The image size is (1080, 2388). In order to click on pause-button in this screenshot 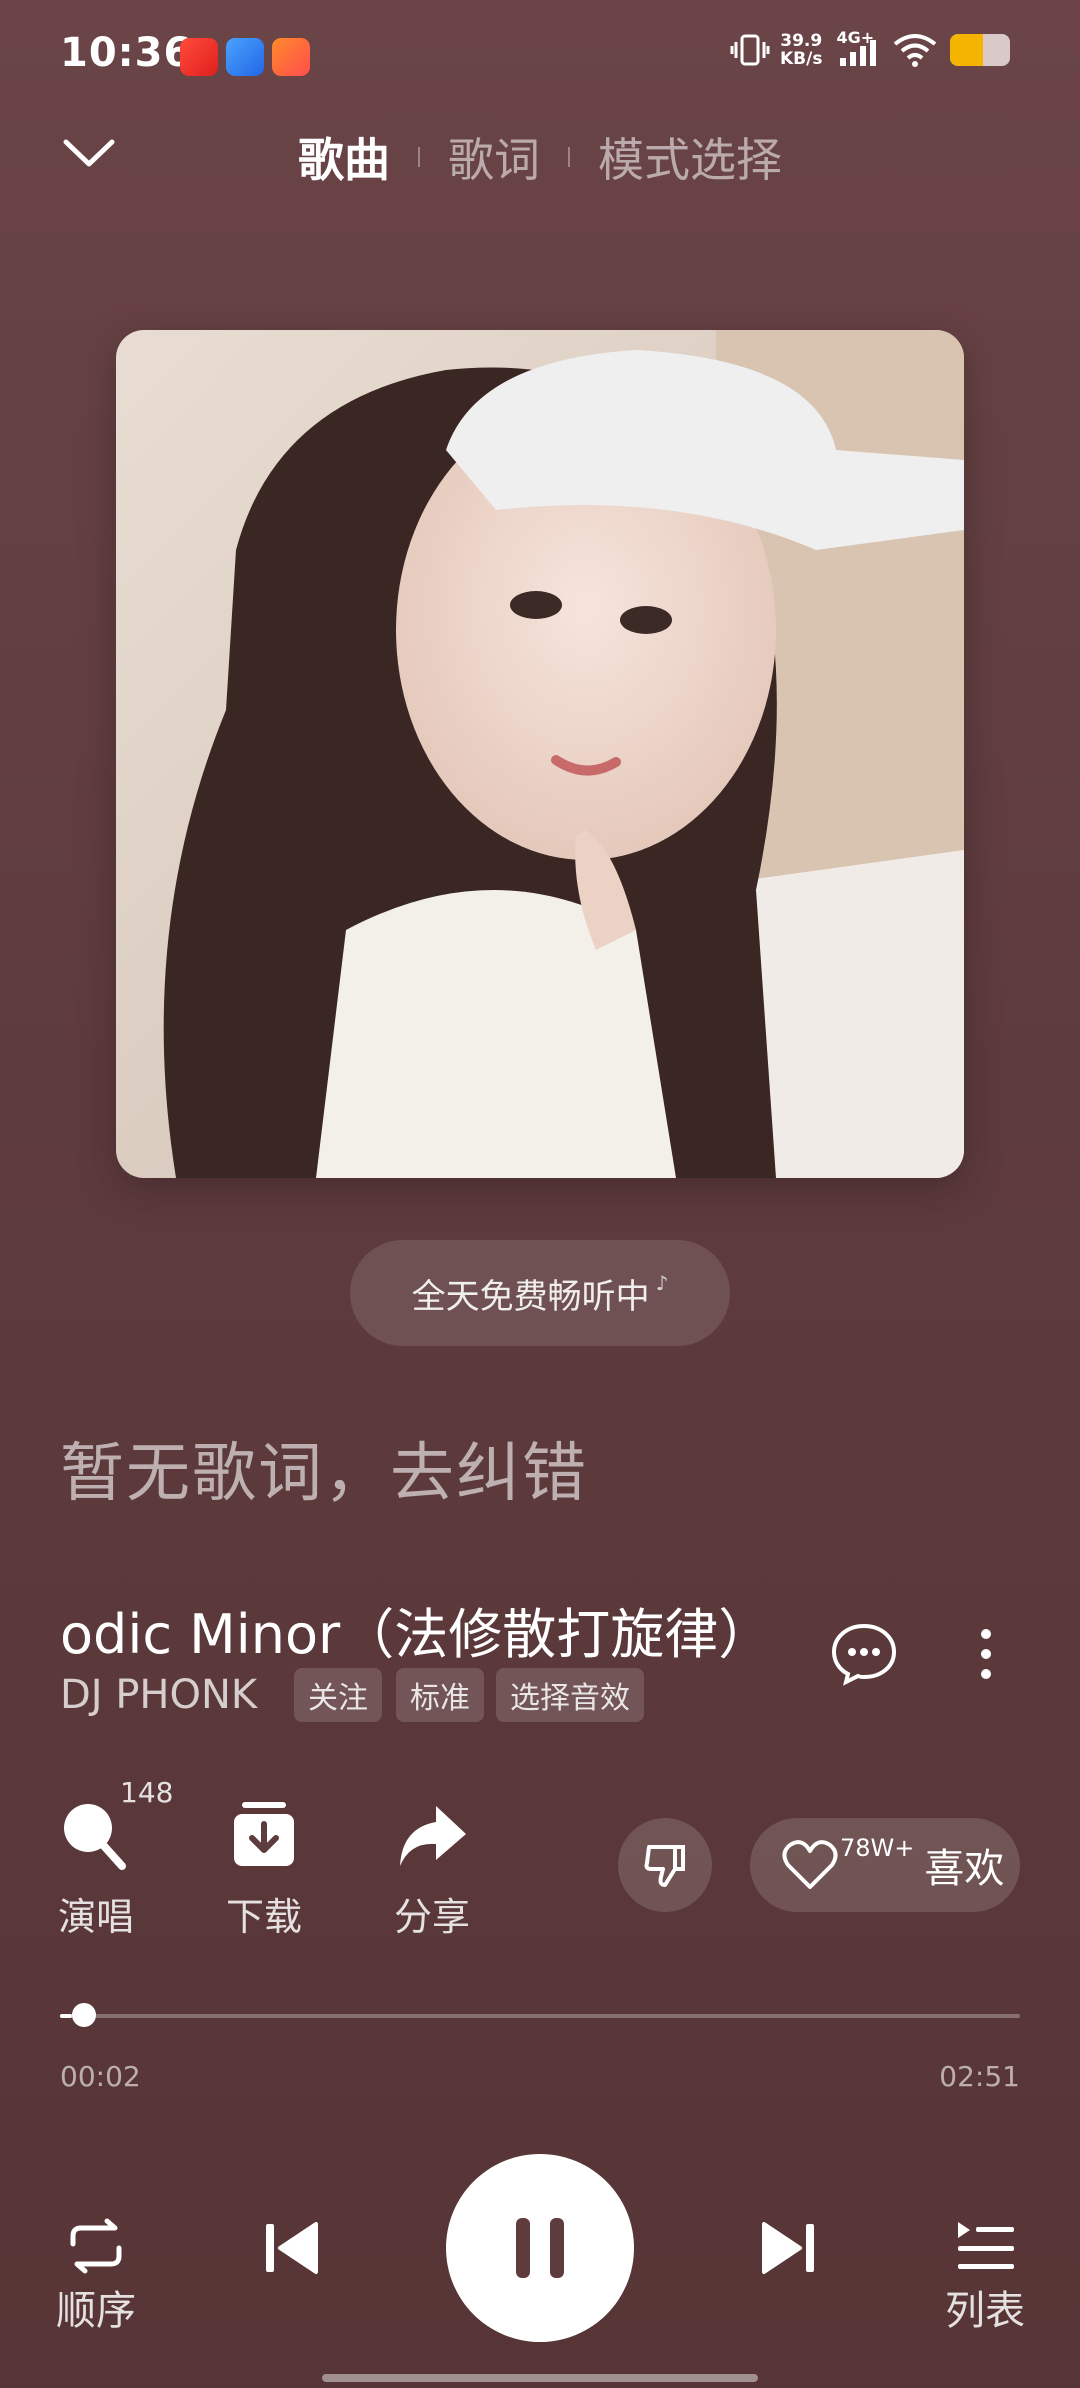, I will do `click(540, 2248)`.